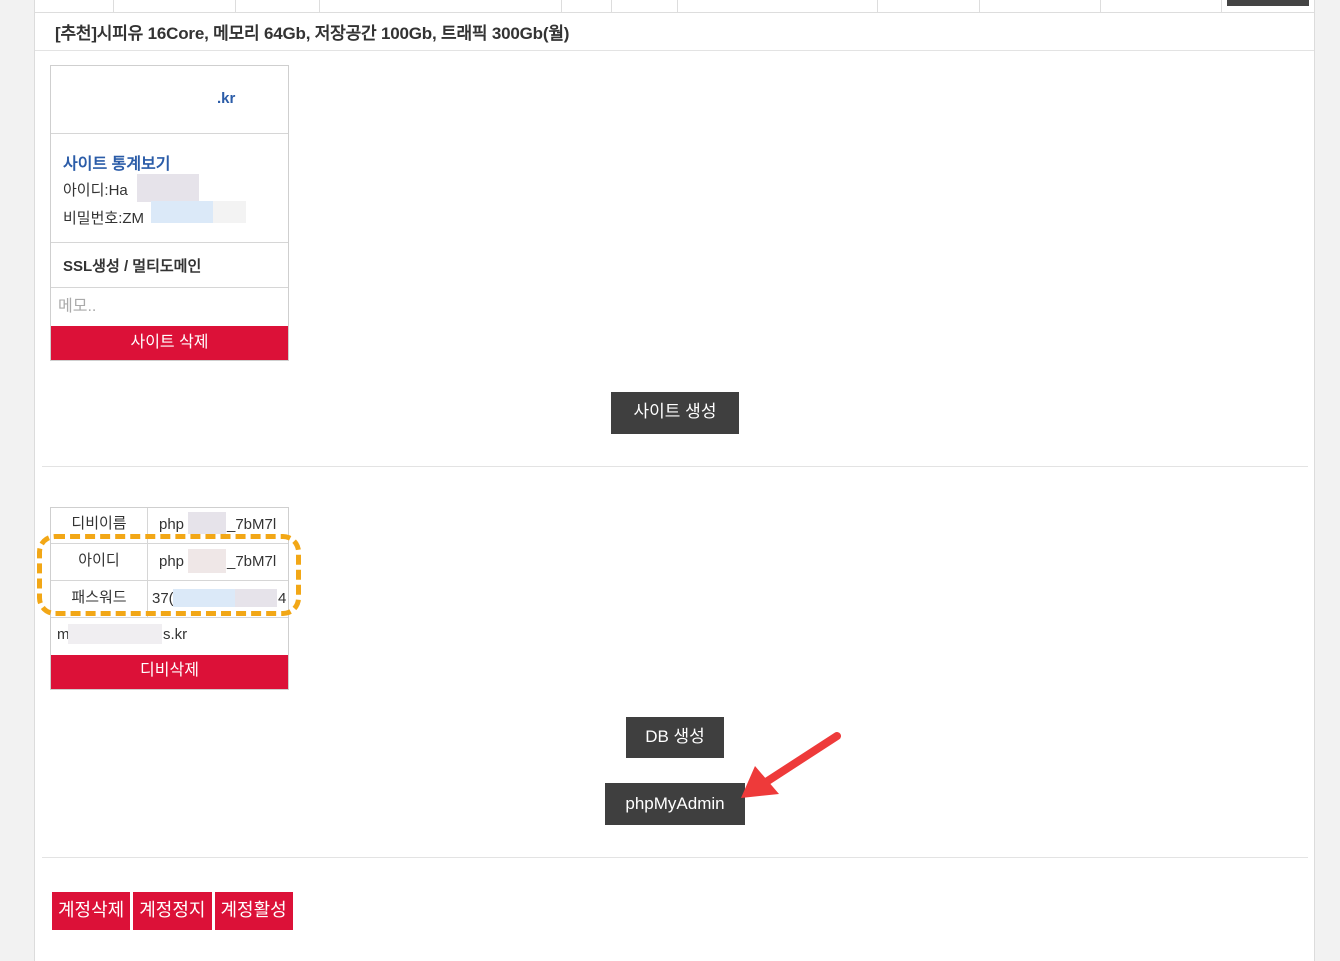 This screenshot has height=961, width=1340. I want to click on site-domain: .kr, so click(226, 98).